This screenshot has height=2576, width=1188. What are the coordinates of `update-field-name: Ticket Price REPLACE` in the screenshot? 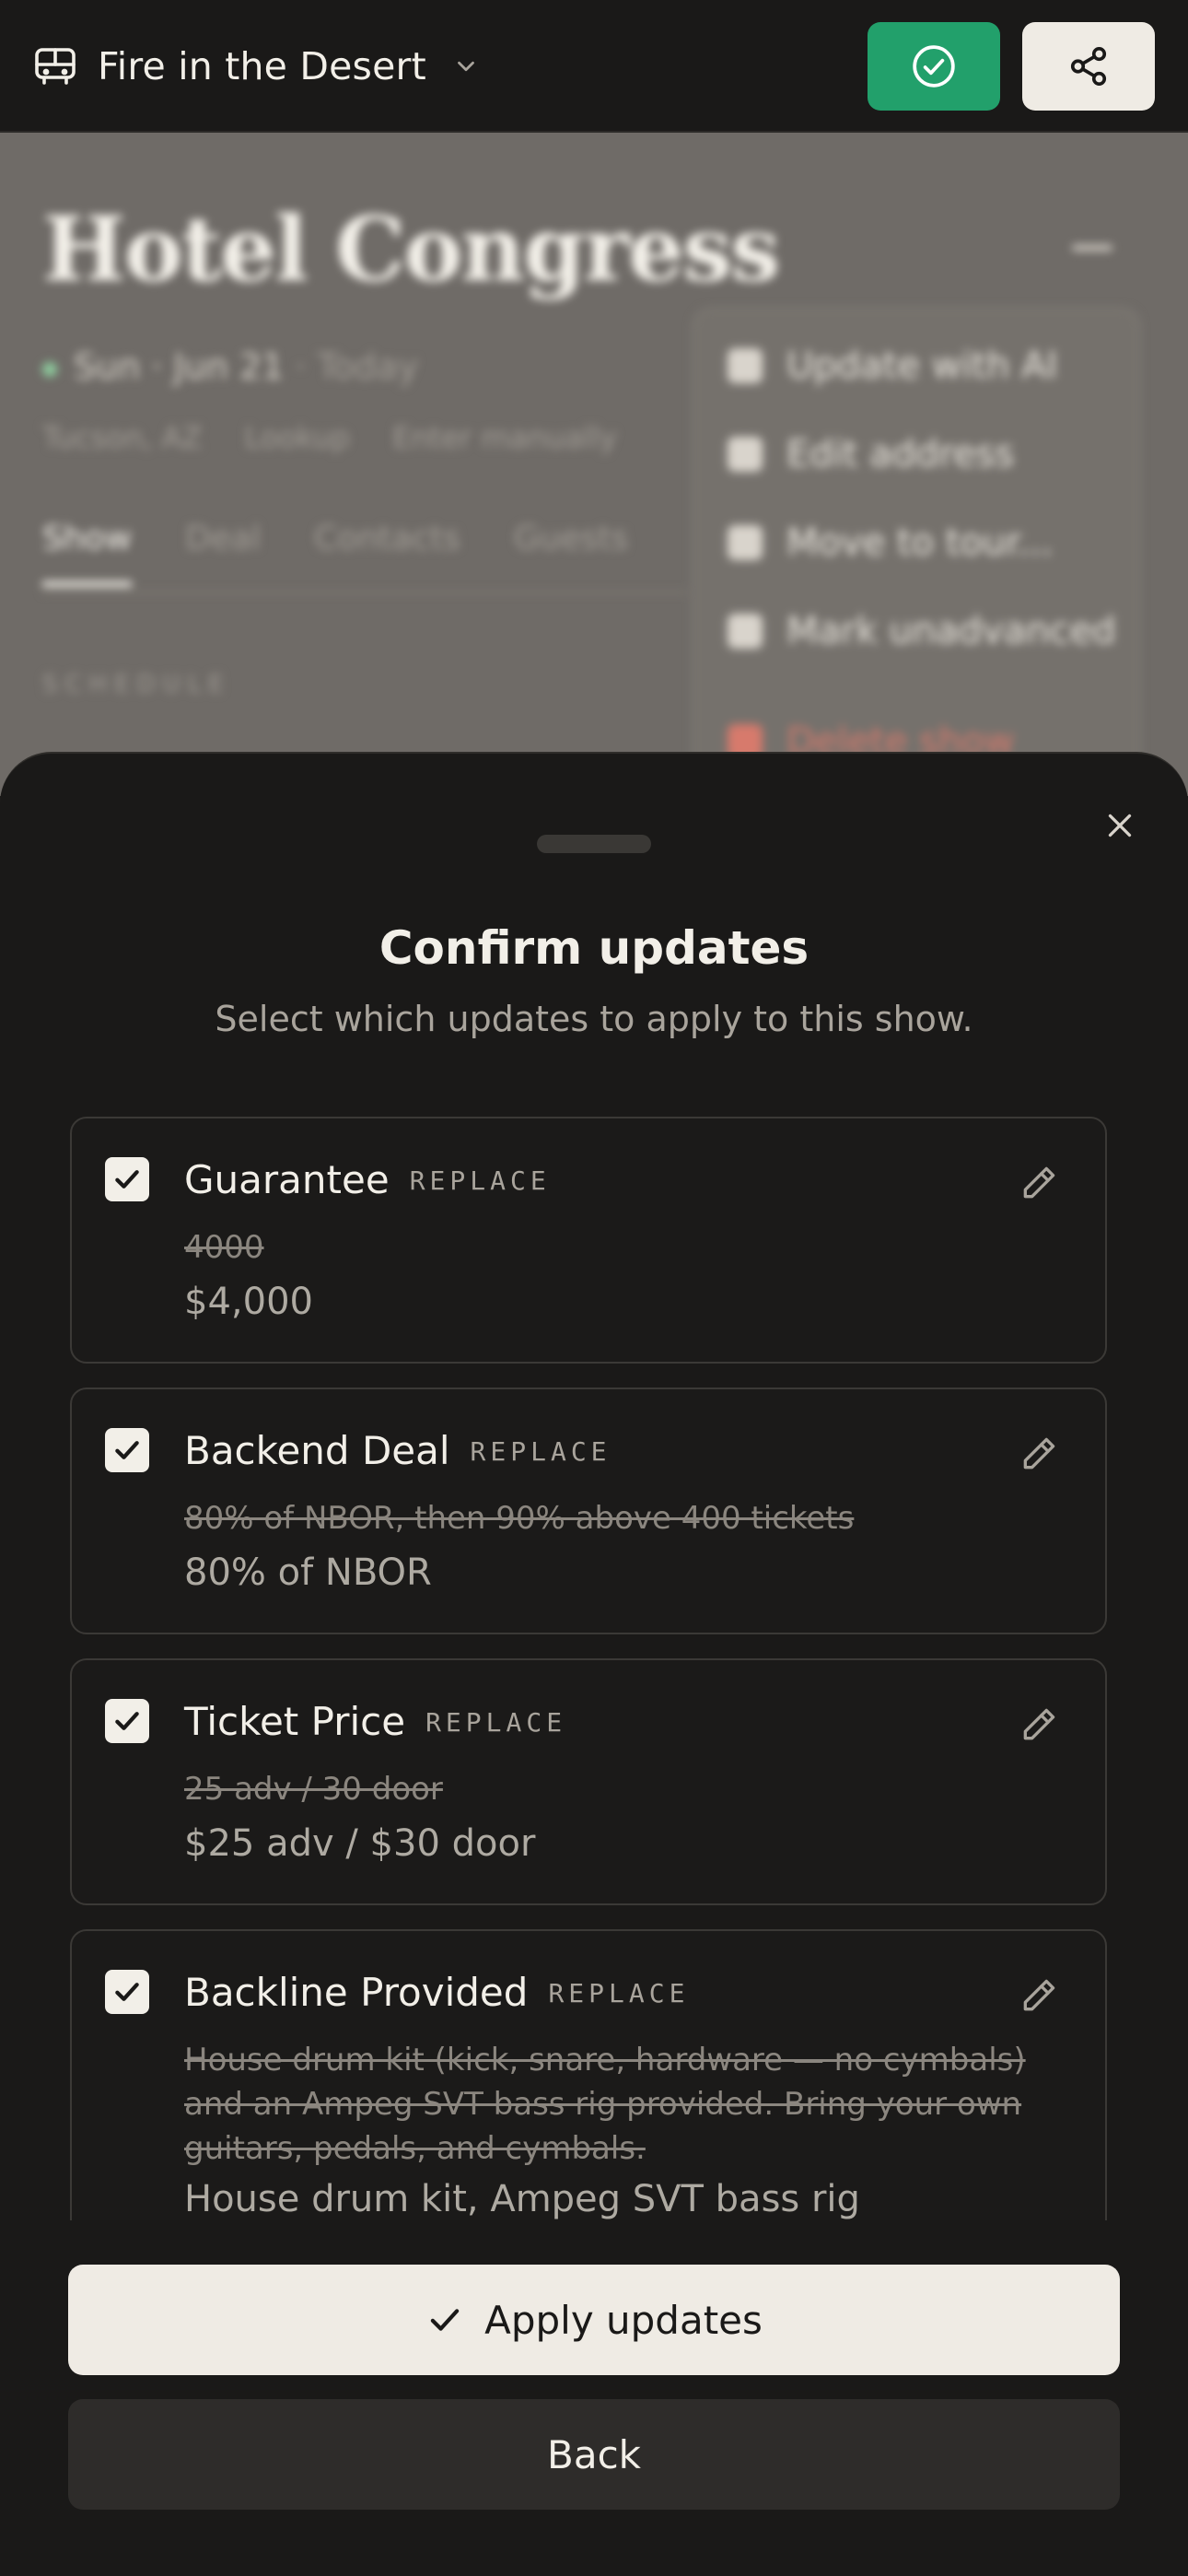 It's located at (375, 1721).